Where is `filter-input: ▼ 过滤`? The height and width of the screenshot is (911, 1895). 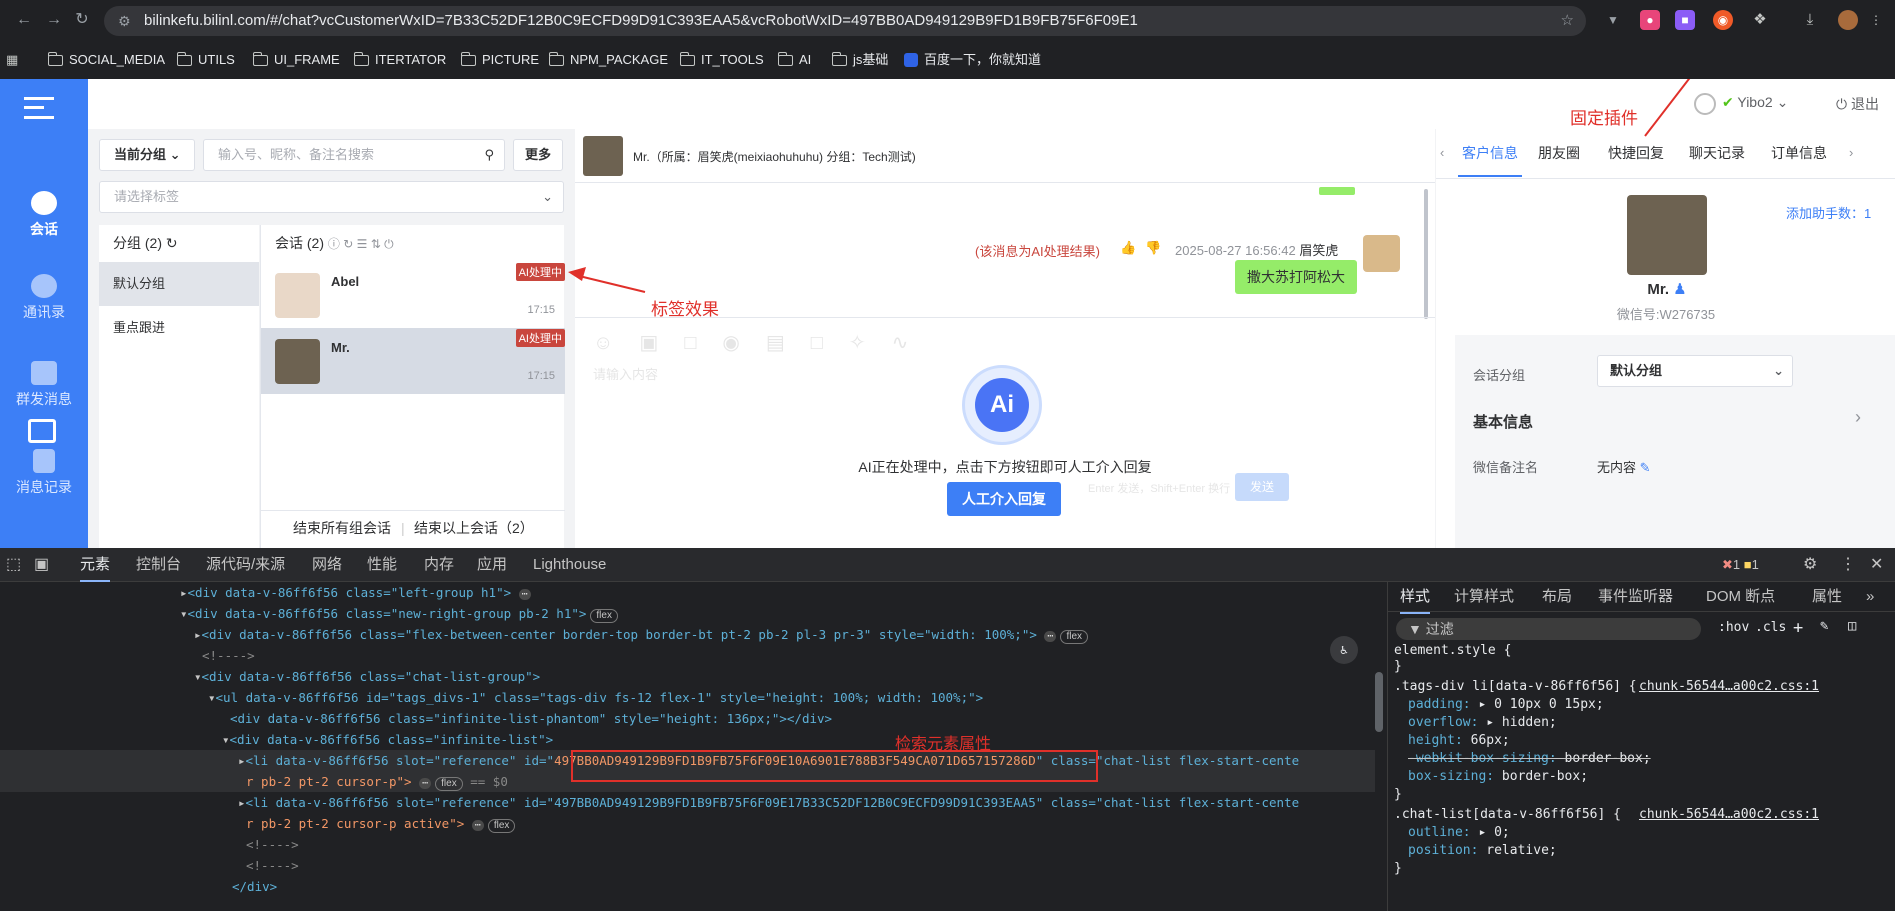
filter-input: ▼ 过滤 is located at coordinates (1548, 629).